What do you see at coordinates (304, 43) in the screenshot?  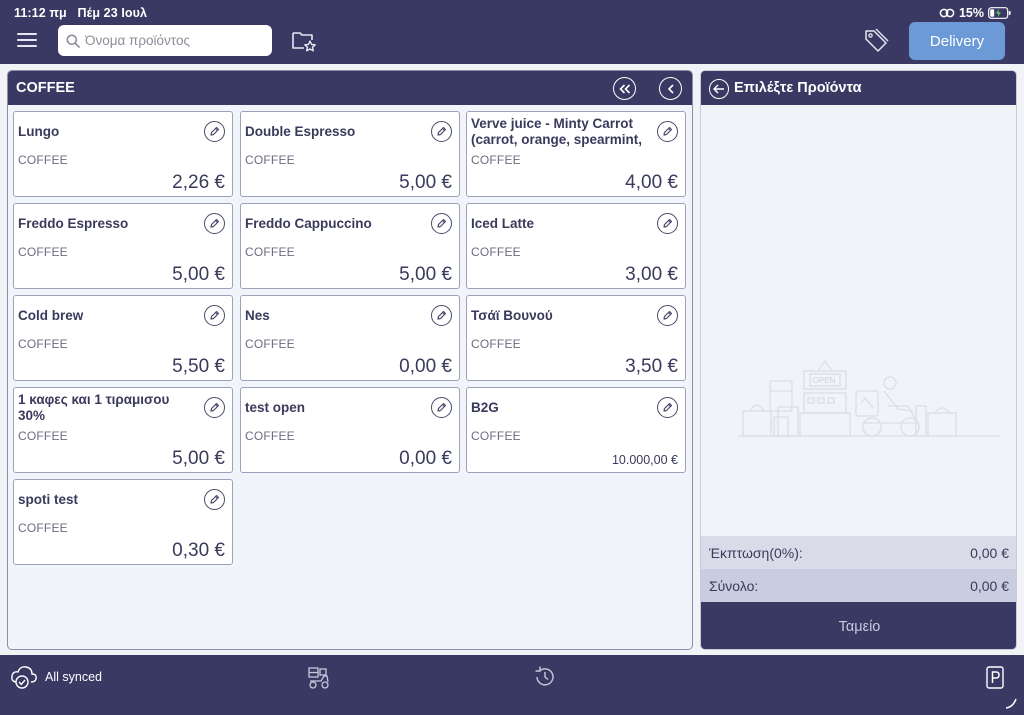 I see `favorites-folder-button` at bounding box center [304, 43].